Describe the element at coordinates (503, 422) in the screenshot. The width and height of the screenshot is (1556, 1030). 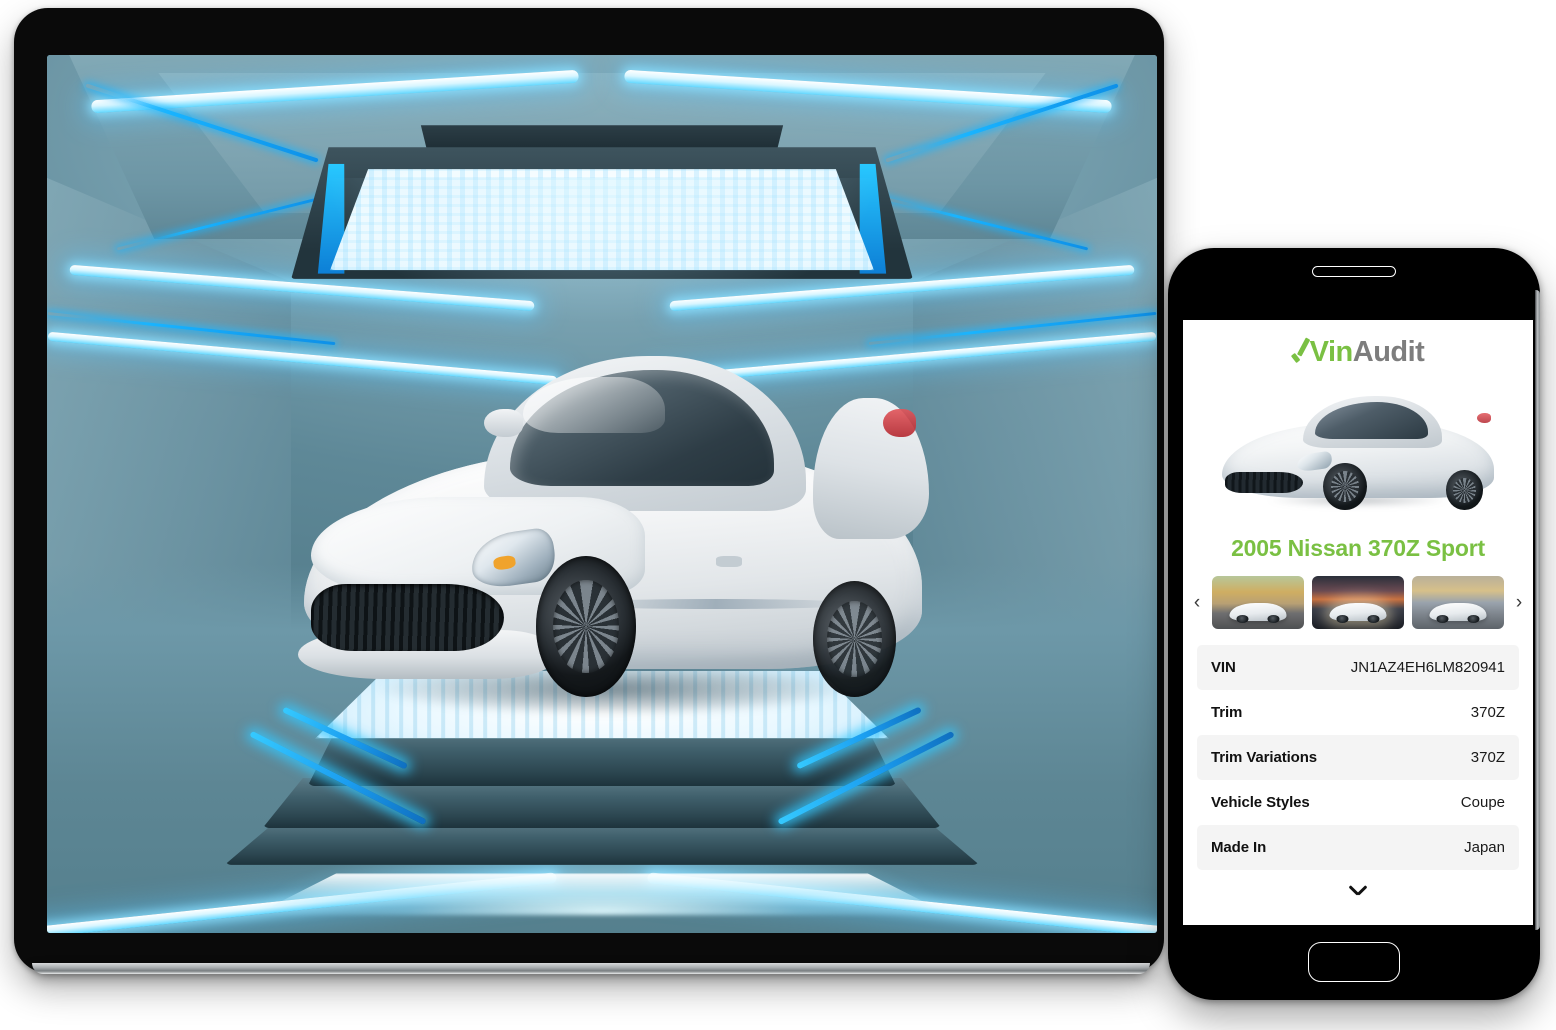
I see `vehicle-side-mirror` at that location.